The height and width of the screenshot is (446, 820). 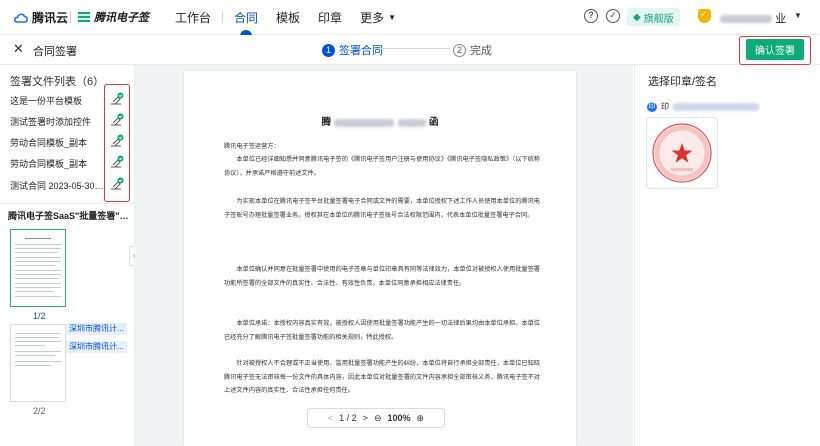 I want to click on prev-page-button: <, so click(x=330, y=418).